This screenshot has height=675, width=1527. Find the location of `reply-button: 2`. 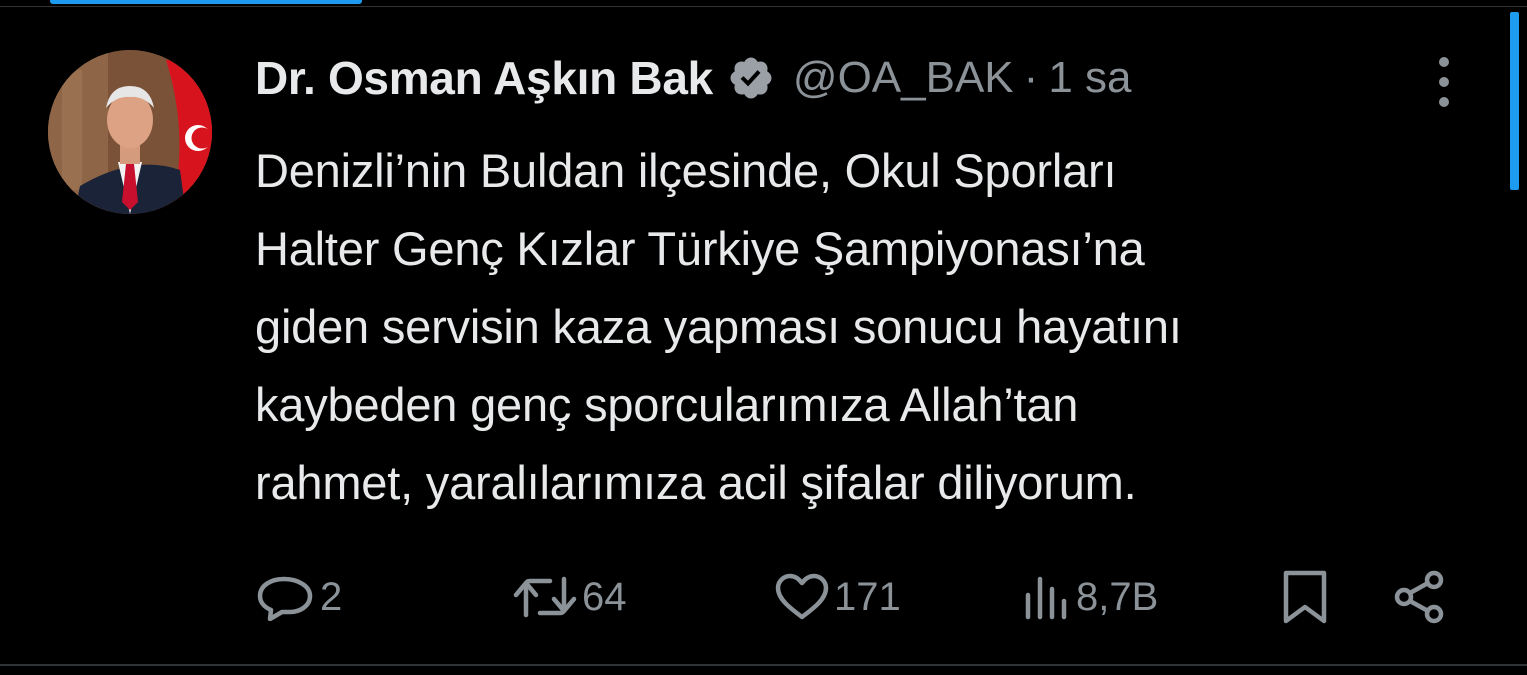

reply-button: 2 is located at coordinates (299, 597).